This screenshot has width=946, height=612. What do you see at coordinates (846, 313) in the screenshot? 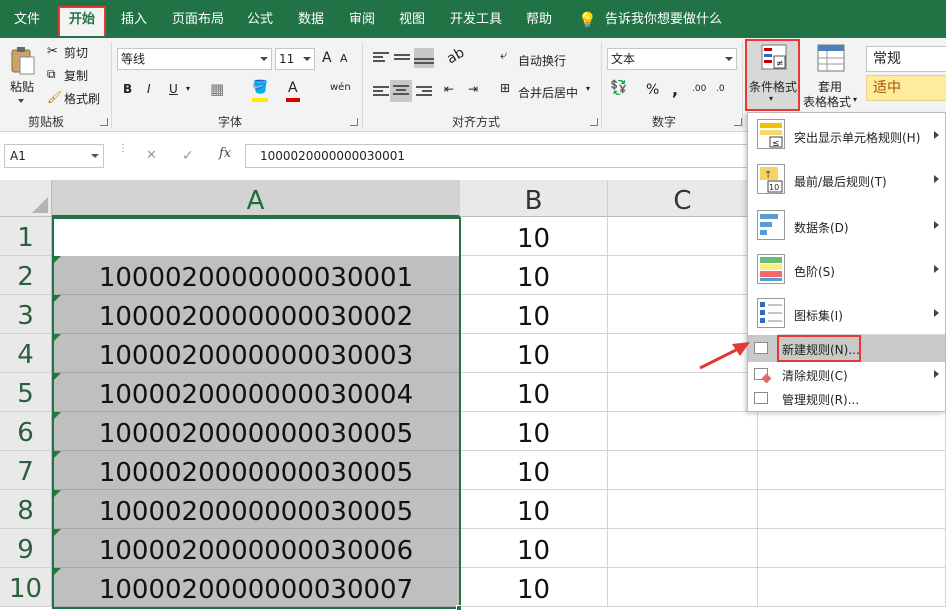
I see `menu-item-icon-sets: 图标集(I)` at bounding box center [846, 313].